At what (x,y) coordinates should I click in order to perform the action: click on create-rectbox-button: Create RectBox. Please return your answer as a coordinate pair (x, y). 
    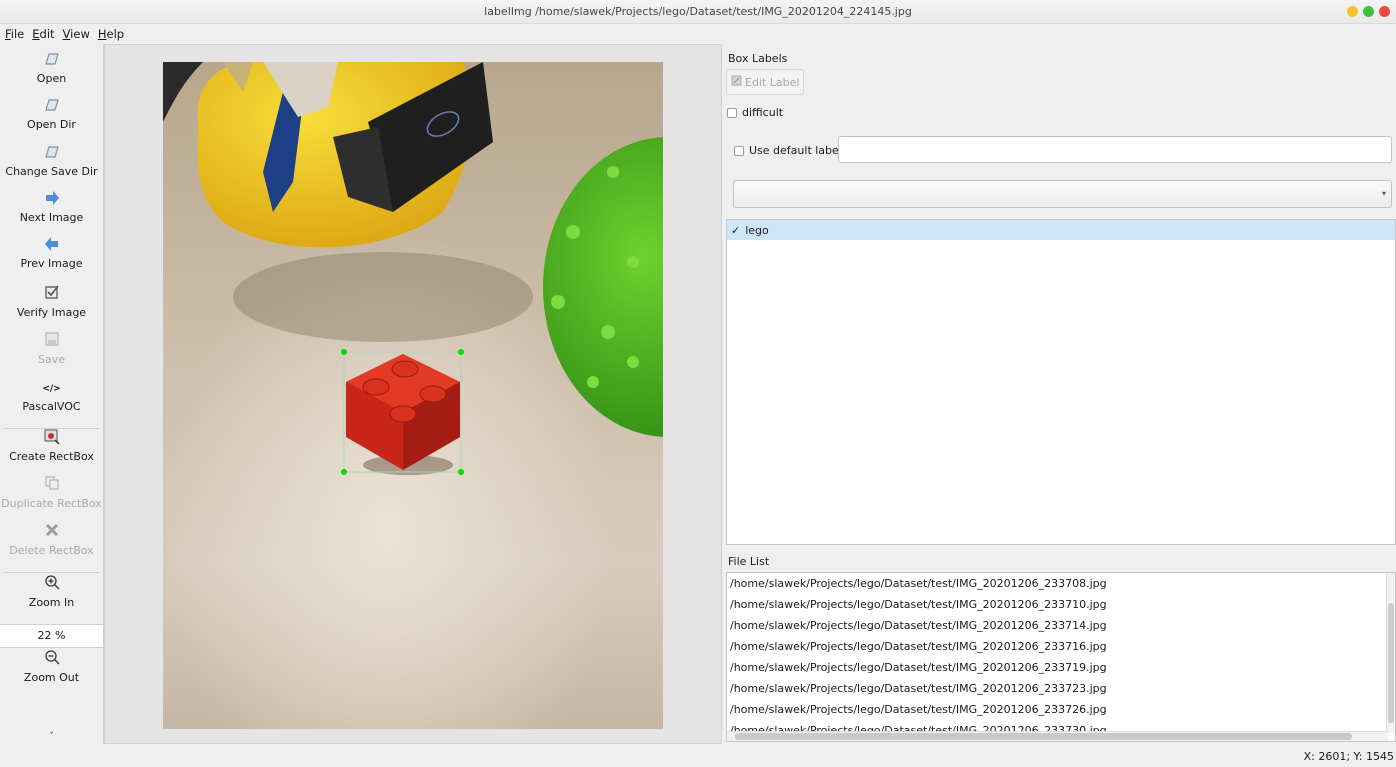
    Looking at the image, I should click on (51, 445).